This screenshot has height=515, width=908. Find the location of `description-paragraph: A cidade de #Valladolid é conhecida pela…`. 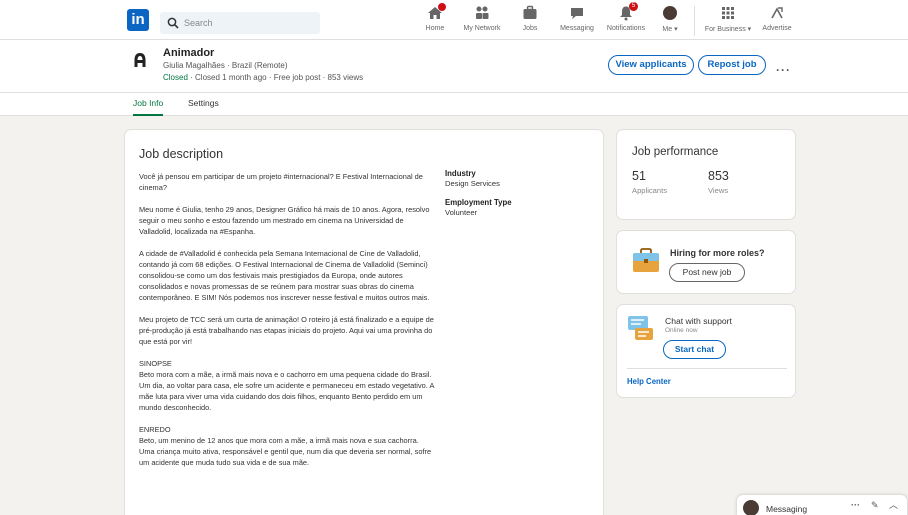

description-paragraph: A cidade de #Valladolid é conhecida pela… is located at coordinates (284, 275).